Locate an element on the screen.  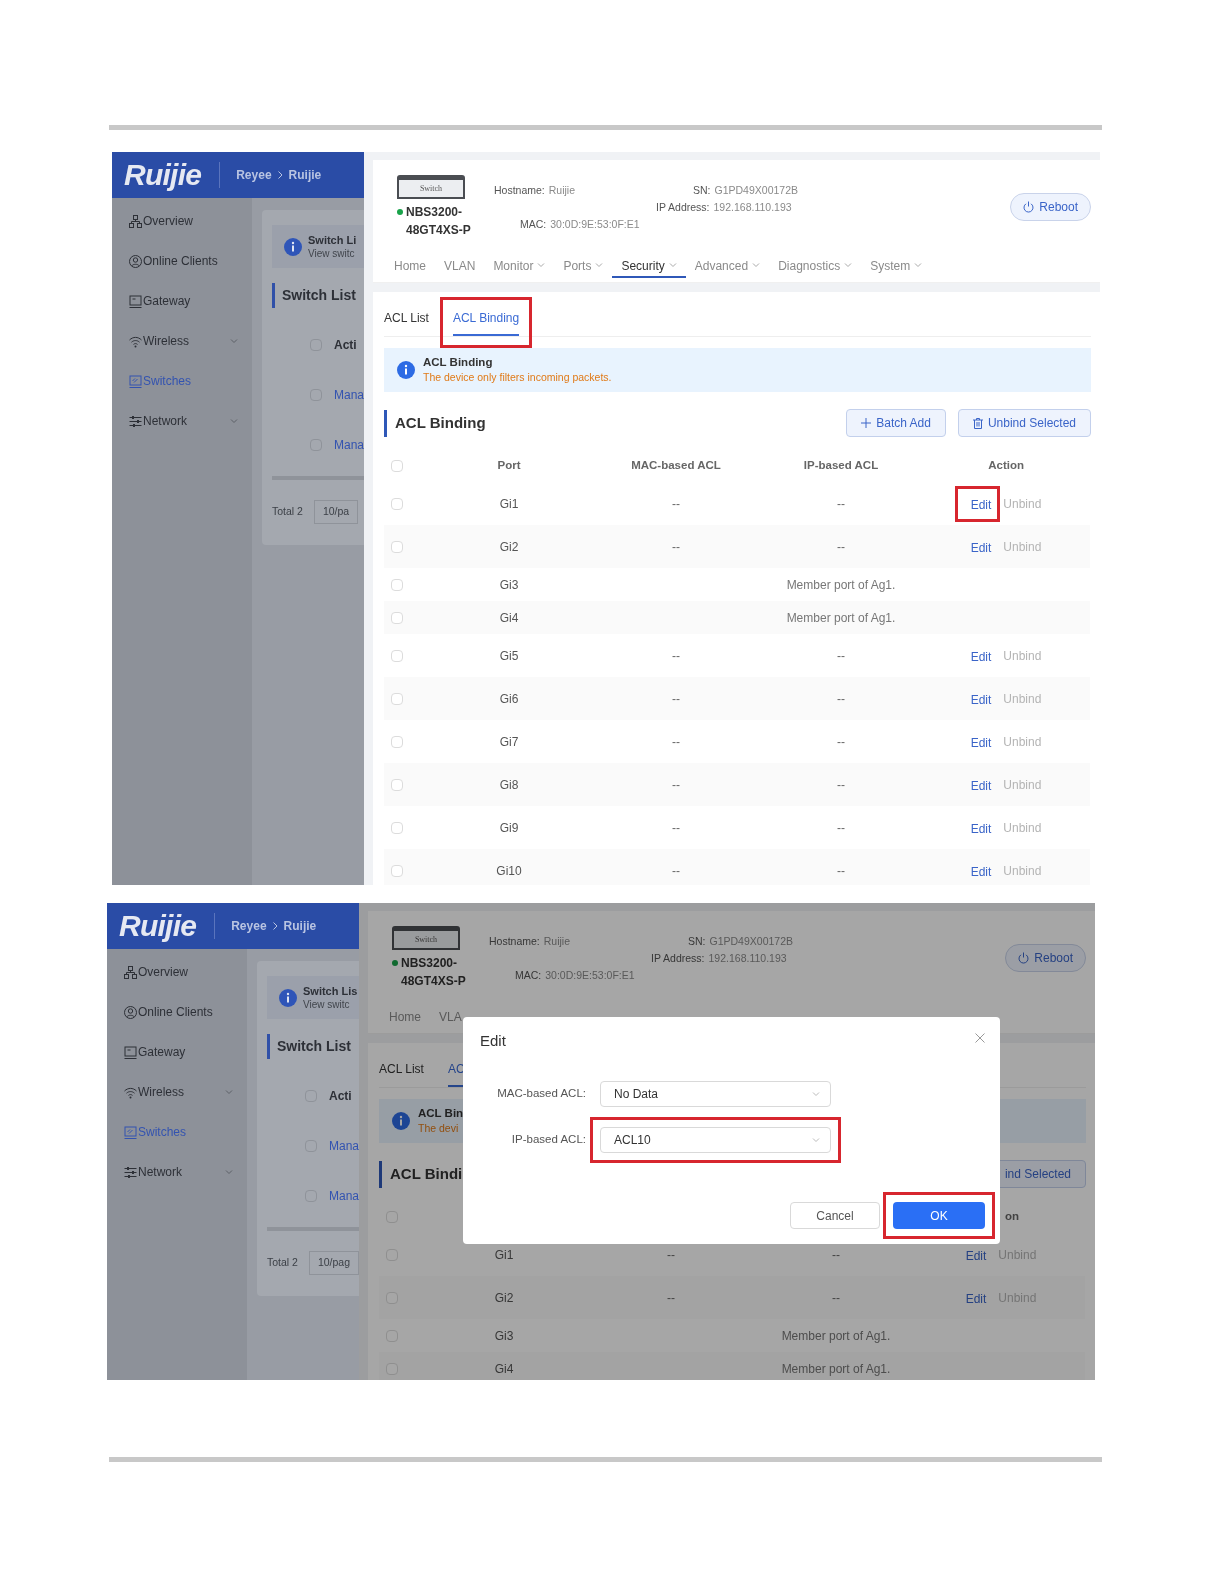
field-label: MAC-based ACL: is located at coordinates (541, 1094).